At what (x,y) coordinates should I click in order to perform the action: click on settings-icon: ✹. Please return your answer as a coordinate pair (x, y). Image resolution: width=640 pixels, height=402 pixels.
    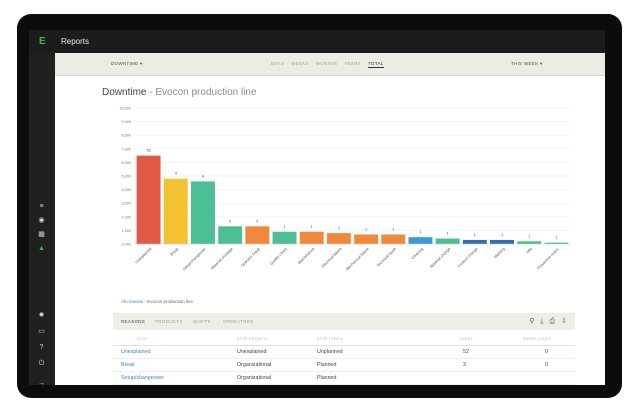
    Looking at the image, I should click on (41, 315).